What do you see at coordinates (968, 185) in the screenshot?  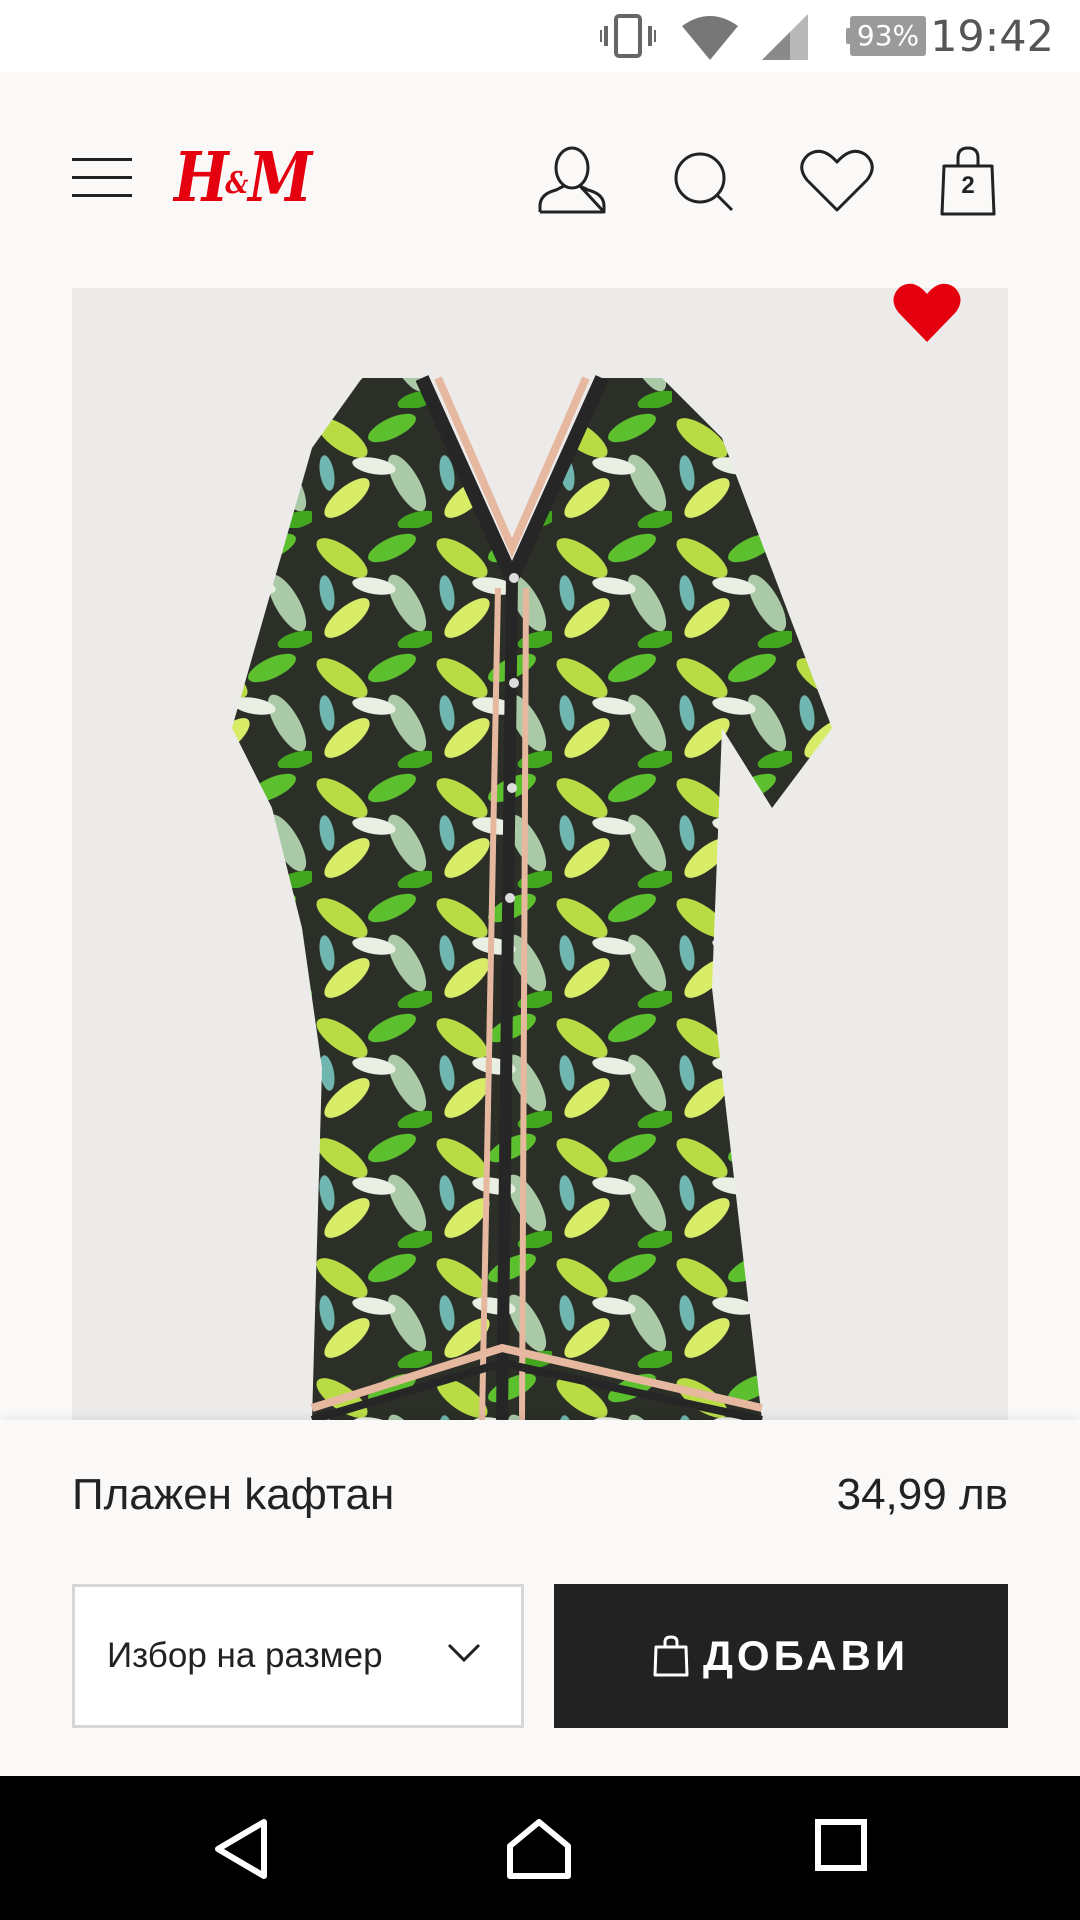 I see `bag-count: 2` at bounding box center [968, 185].